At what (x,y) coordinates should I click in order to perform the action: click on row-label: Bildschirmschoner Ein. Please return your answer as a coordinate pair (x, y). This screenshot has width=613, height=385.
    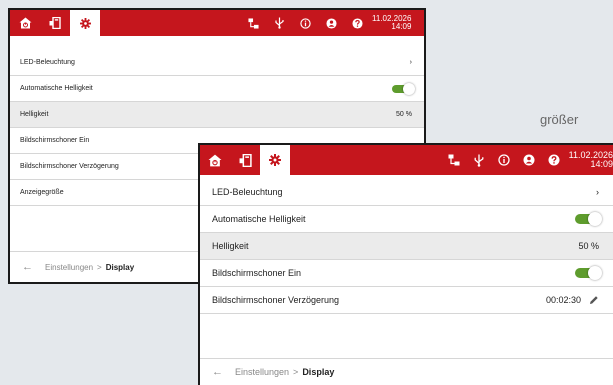
    Looking at the image, I should click on (257, 273).